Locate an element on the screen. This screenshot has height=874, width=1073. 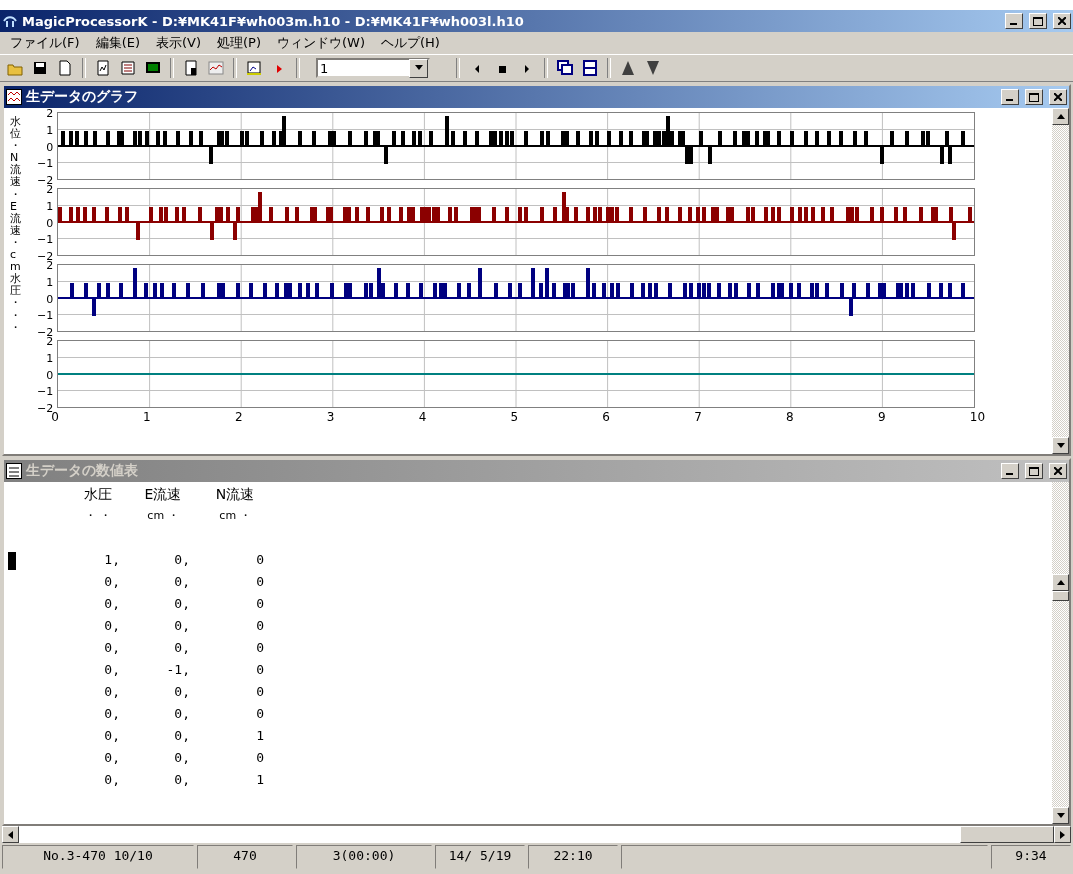
maximize-icon is located at coordinates (1034, 471).